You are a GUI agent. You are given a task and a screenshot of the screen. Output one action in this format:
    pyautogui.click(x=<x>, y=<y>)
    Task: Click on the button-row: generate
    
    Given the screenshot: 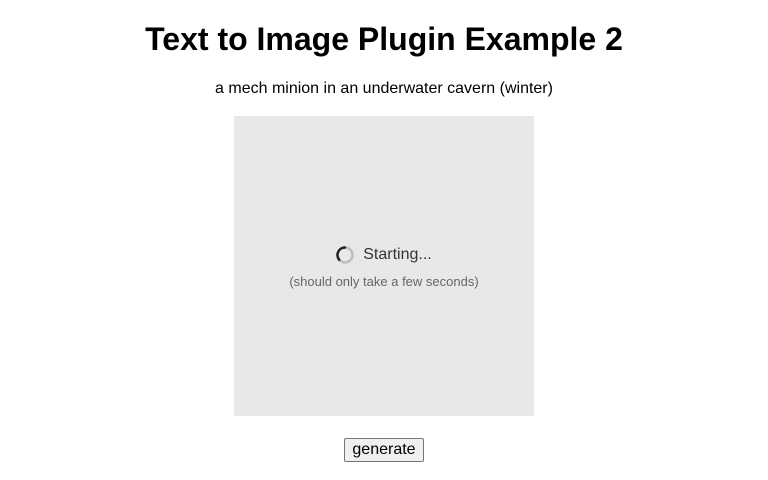 What is the action you would take?
    pyautogui.click(x=384, y=450)
    